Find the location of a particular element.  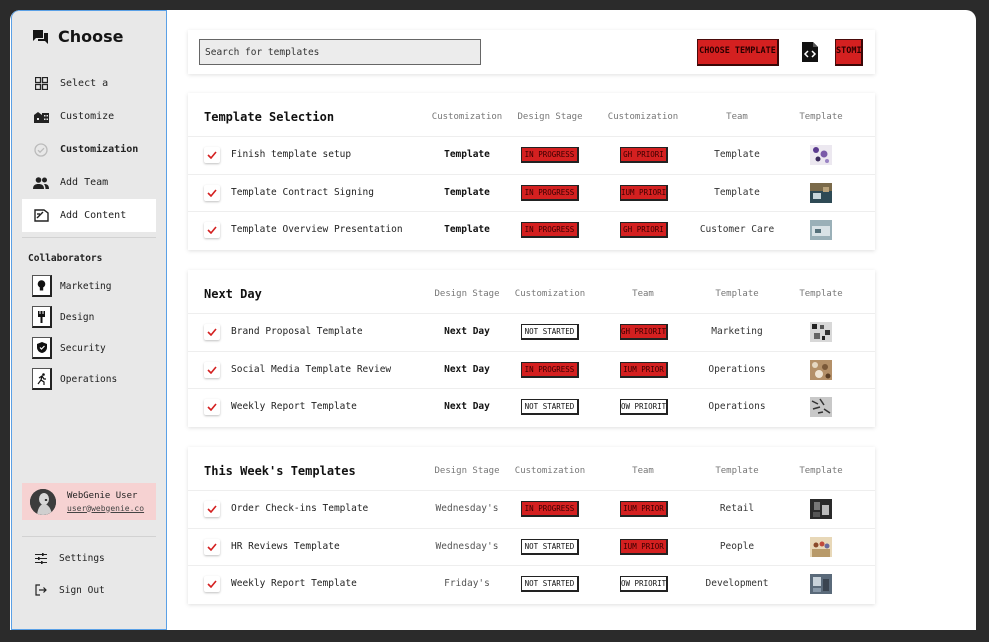

sidebar-item-customization: Customization is located at coordinates (89, 149).